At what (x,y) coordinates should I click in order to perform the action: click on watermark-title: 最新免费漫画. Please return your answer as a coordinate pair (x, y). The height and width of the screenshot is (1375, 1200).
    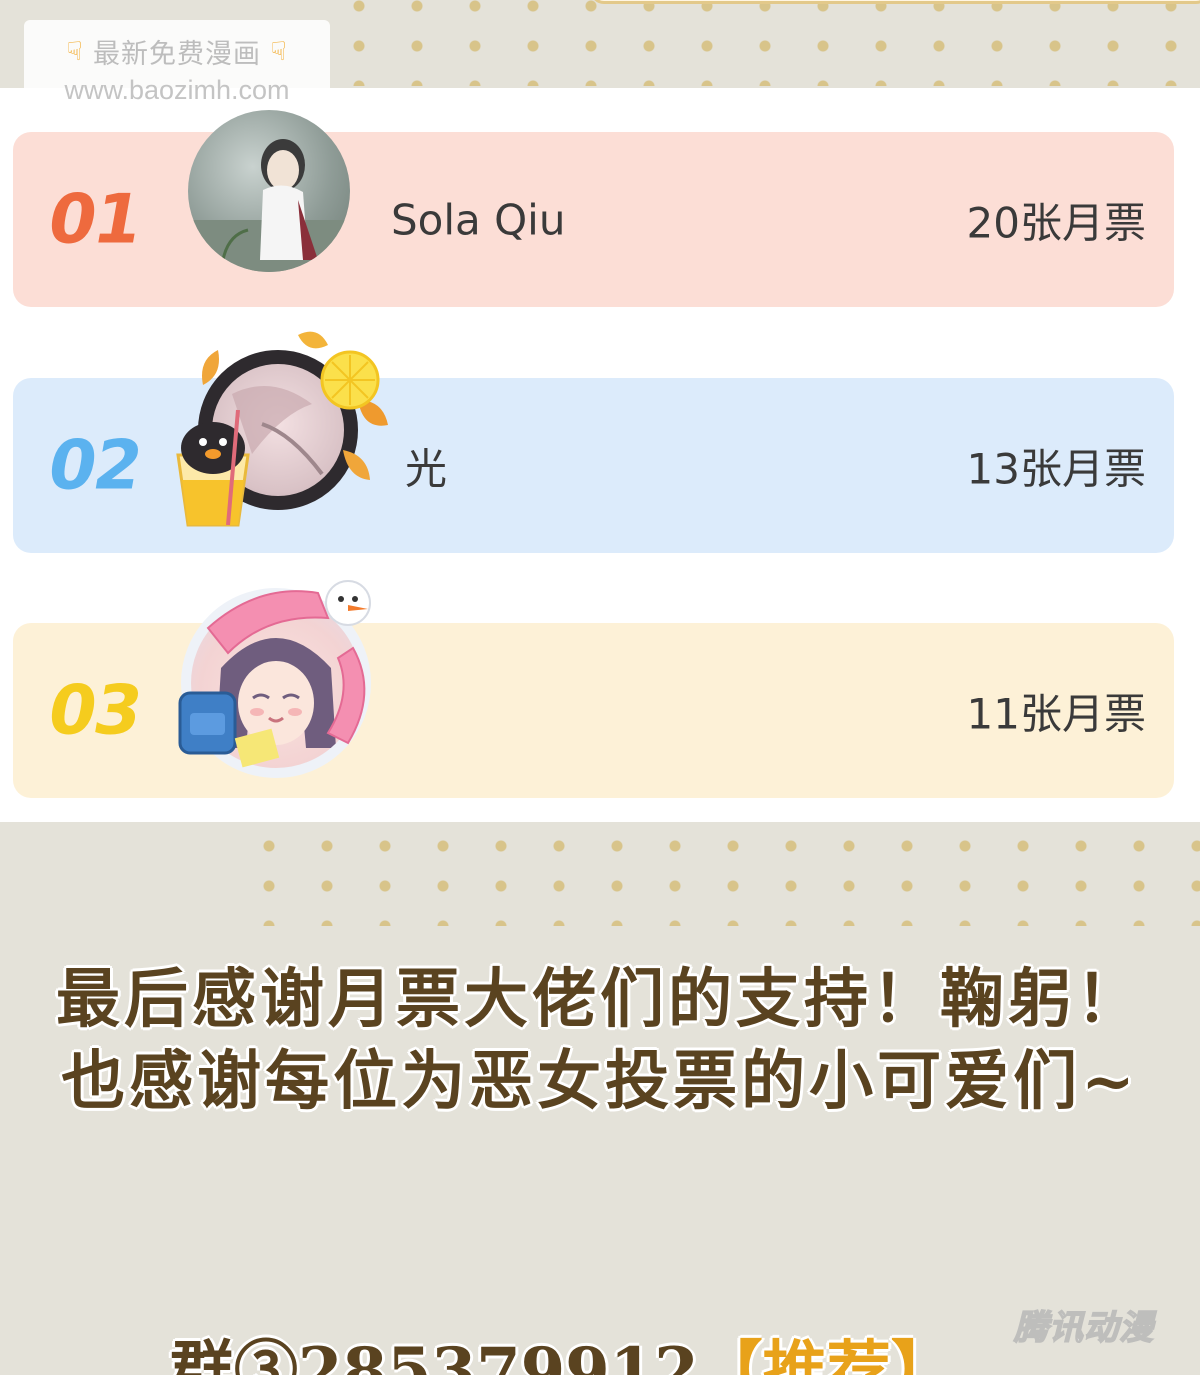
    Looking at the image, I should click on (177, 54).